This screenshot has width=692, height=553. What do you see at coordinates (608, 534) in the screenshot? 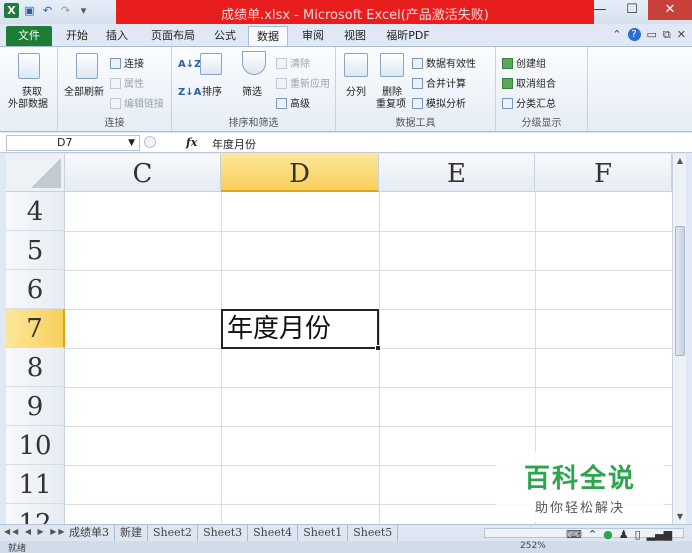
I see `ime-icon: ●` at bounding box center [608, 534].